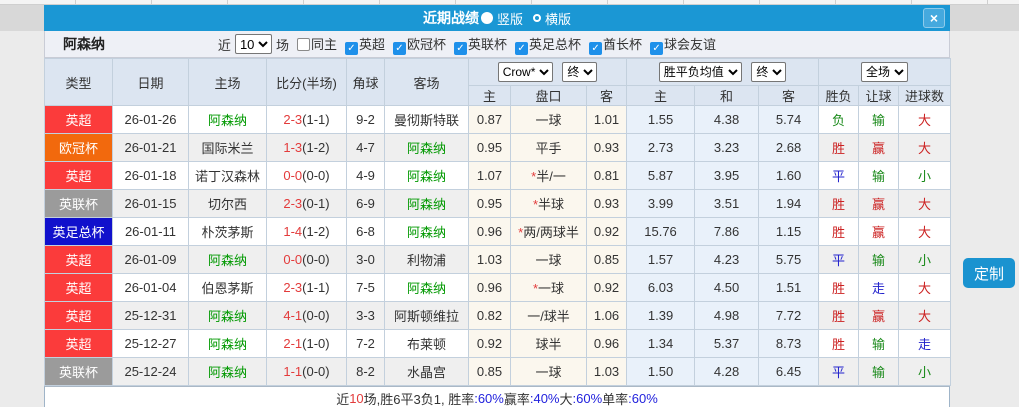 The image size is (1019, 407). What do you see at coordinates (227, 147) in the screenshot?
I see `home-team: 国际米兰` at bounding box center [227, 147].